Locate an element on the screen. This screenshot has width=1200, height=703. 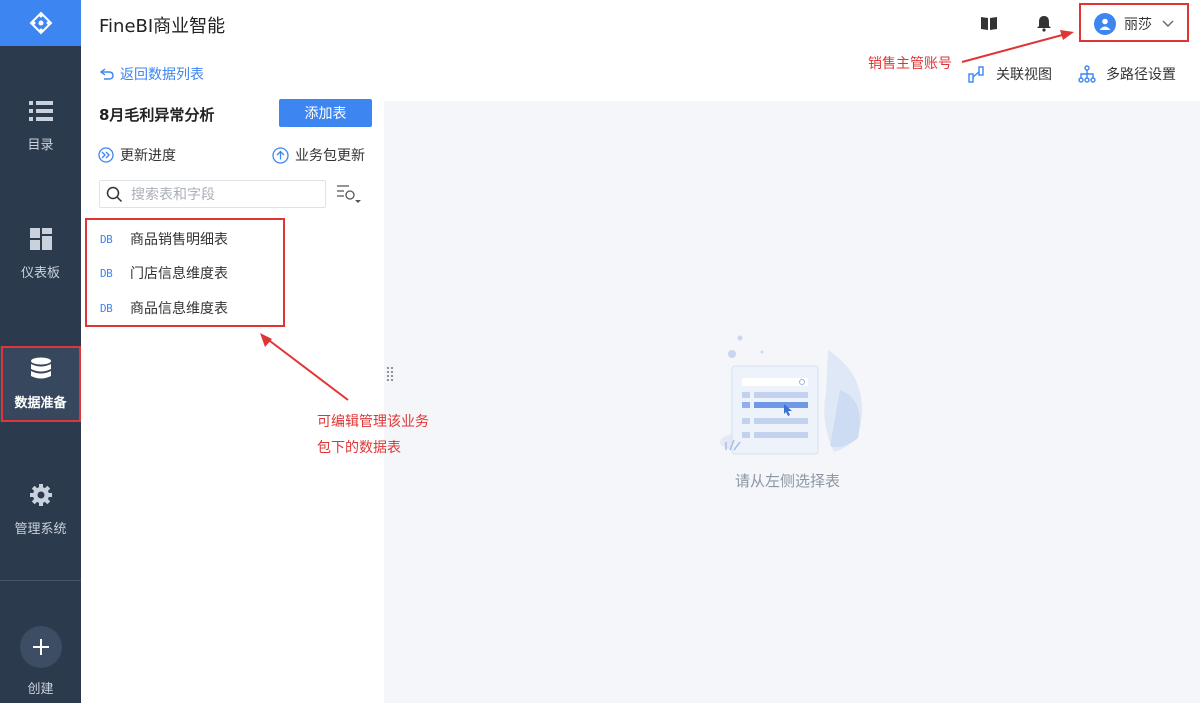
empty-state-illustration is located at coordinates (791, 395).